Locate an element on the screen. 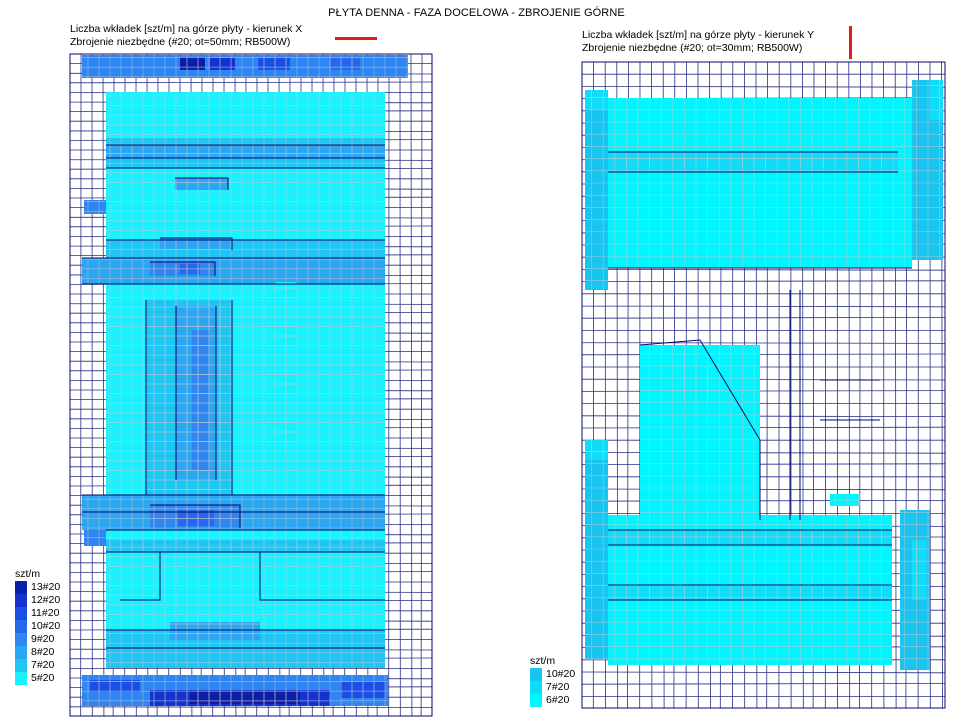 The width and height of the screenshot is (953, 723). legend-x-label-1: 12#20 is located at coordinates (46, 600).